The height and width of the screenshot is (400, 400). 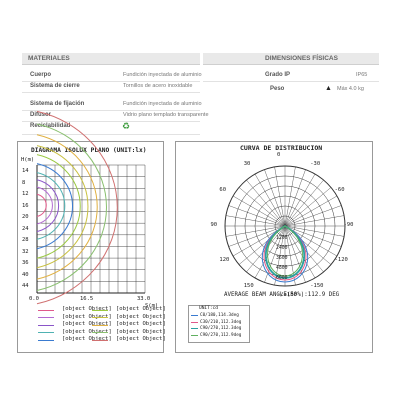 I want to click on polar-legend-entry: C90/270,112.9deg, so click(x=221, y=335).